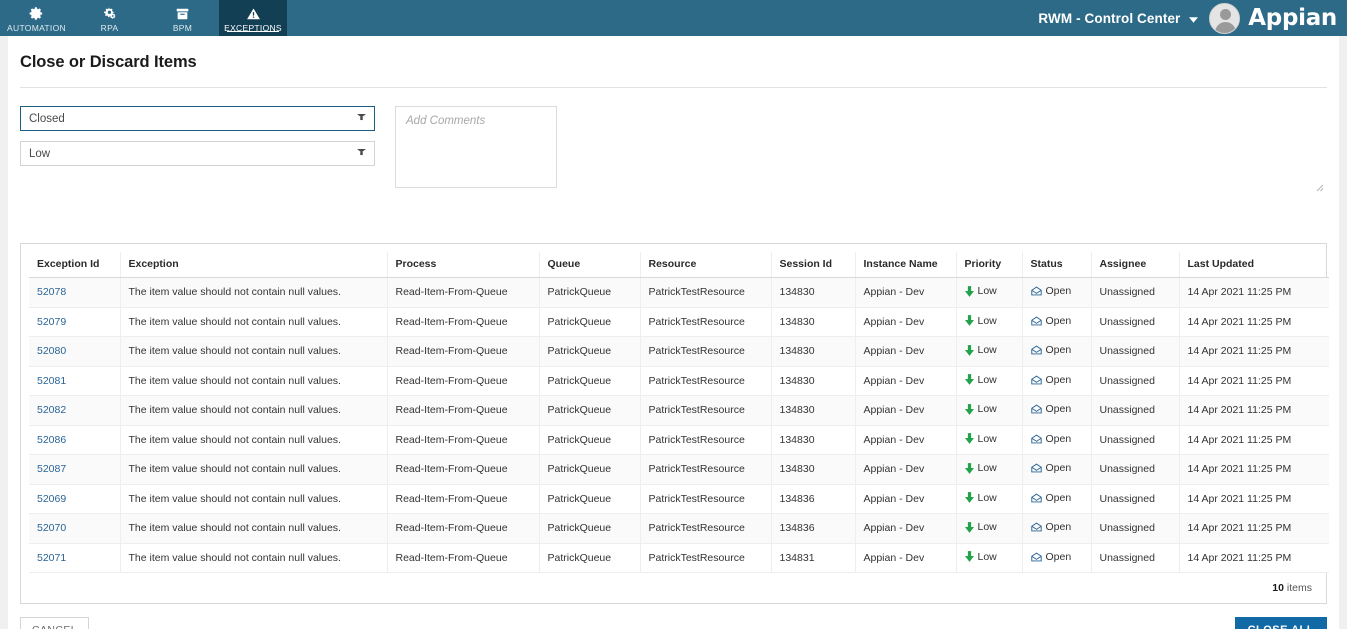 This screenshot has width=1347, height=629. What do you see at coordinates (51, 440) in the screenshot?
I see `exception-id-link: 52086` at bounding box center [51, 440].